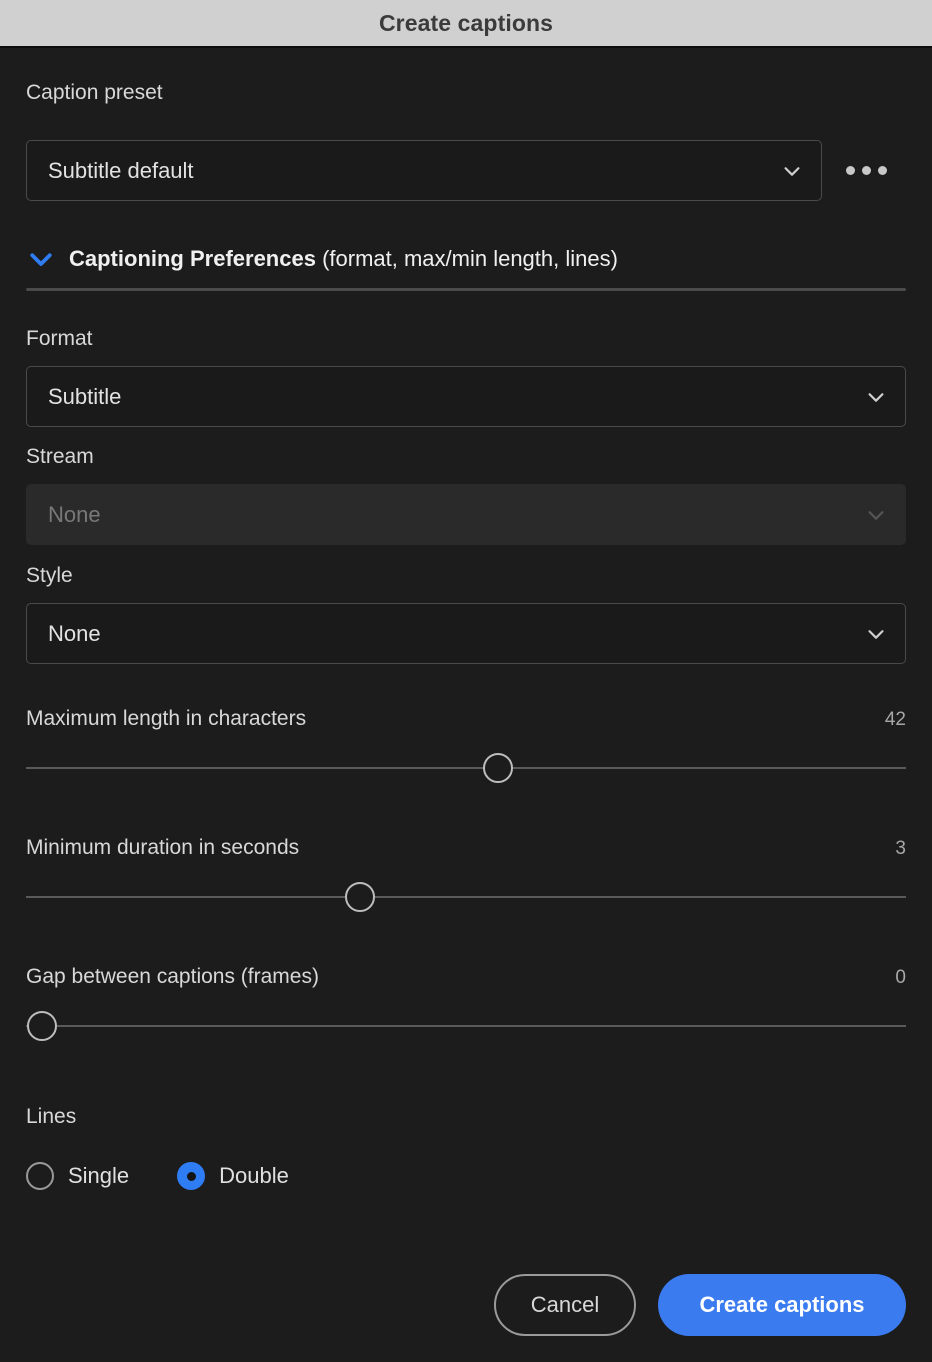 The width and height of the screenshot is (932, 1362). Describe the element at coordinates (466, 1305) in the screenshot. I see `dialog-footer: Cancel Create captions` at that location.